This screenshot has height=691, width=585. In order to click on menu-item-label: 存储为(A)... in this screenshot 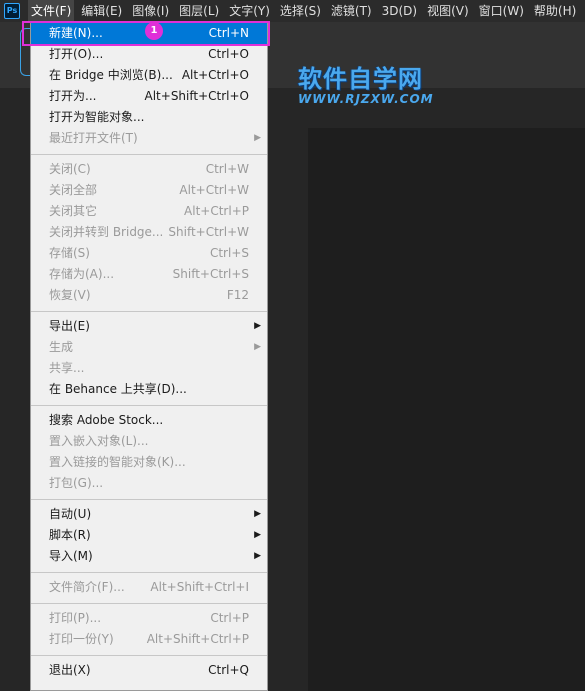, I will do `click(82, 274)`.